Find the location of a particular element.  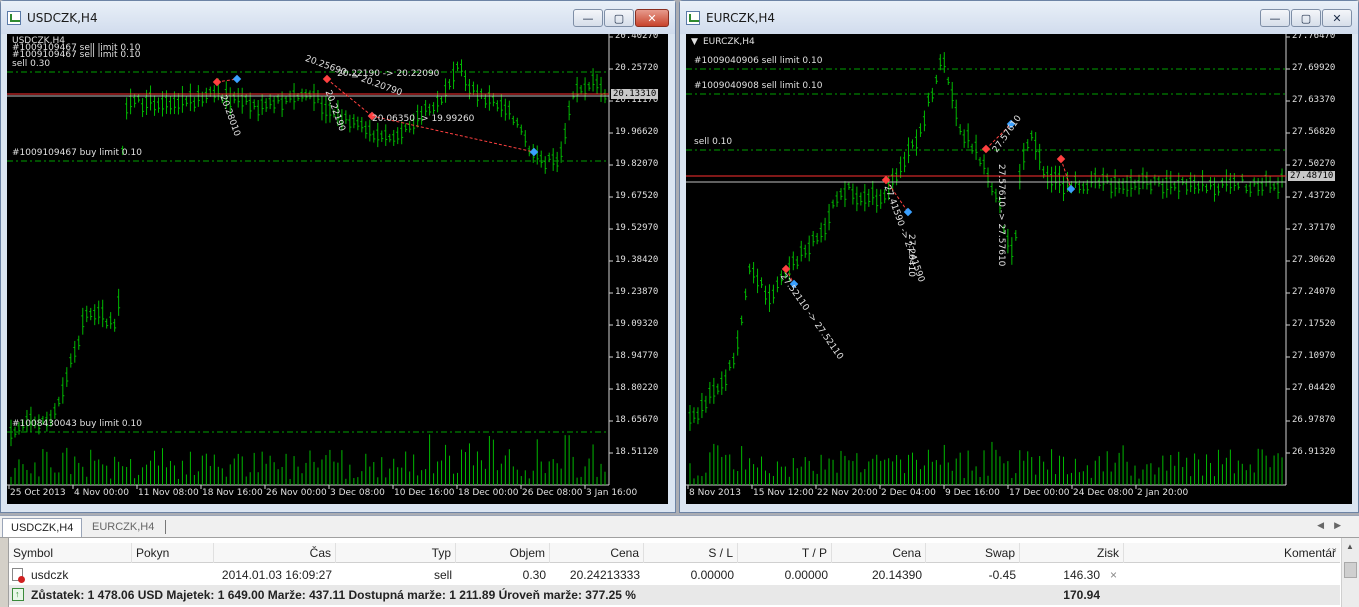

price-tick-label: 27.63370 is located at coordinates (1314, 100).